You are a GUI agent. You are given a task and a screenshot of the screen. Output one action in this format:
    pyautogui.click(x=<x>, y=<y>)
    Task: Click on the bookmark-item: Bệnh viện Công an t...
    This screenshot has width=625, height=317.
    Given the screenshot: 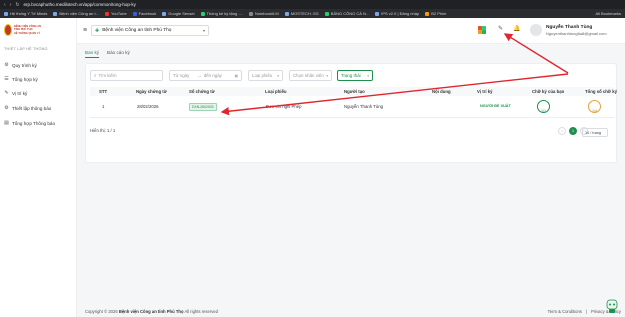 What is the action you would take?
    pyautogui.click(x=76, y=13)
    